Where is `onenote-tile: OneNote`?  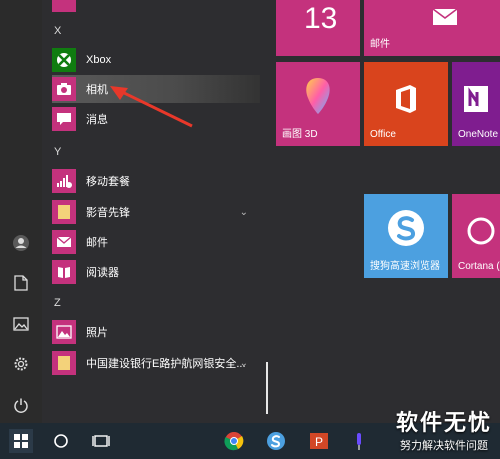 onenote-tile: OneNote is located at coordinates (476, 104).